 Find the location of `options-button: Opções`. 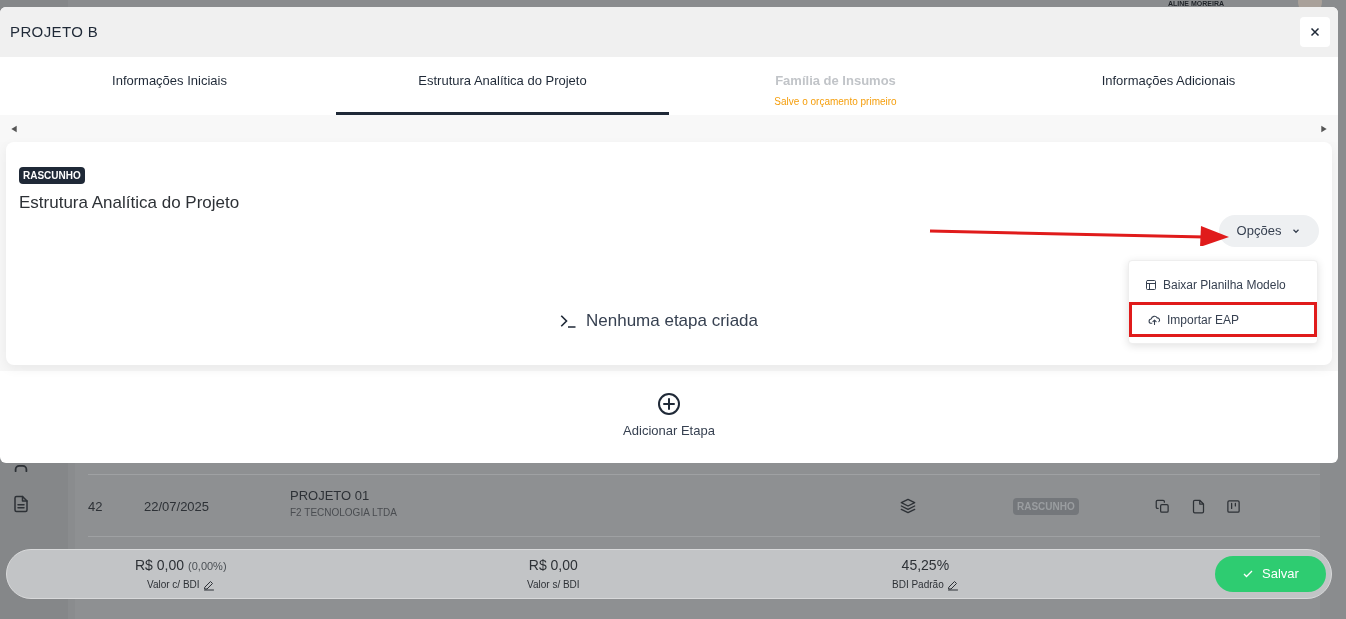

options-button: Opções is located at coordinates (1269, 231).